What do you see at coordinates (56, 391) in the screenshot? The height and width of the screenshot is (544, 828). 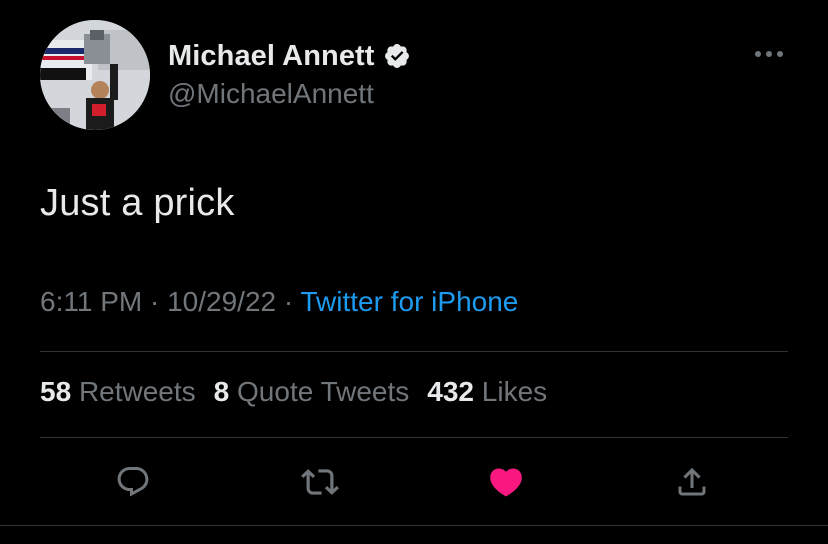 I see `retweets-count: 58` at bounding box center [56, 391].